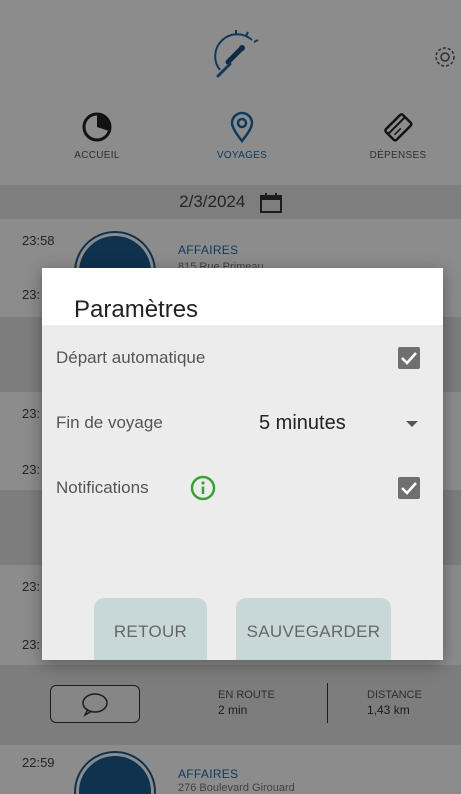 The image size is (461, 794). I want to click on back-button: RETOUR, so click(150, 629).